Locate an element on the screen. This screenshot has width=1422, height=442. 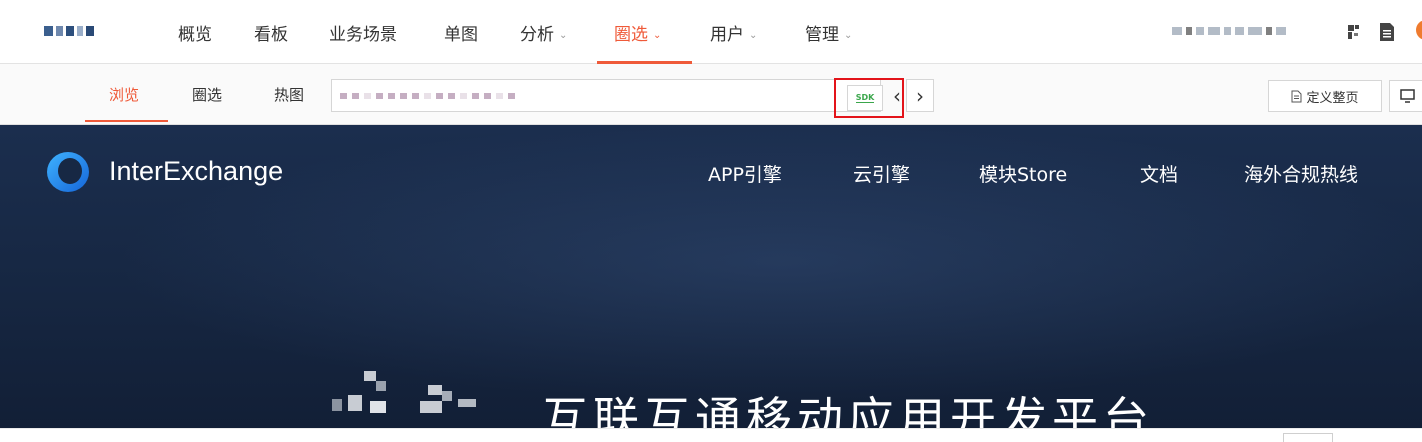
account-selector is located at coordinates (1229, 31).